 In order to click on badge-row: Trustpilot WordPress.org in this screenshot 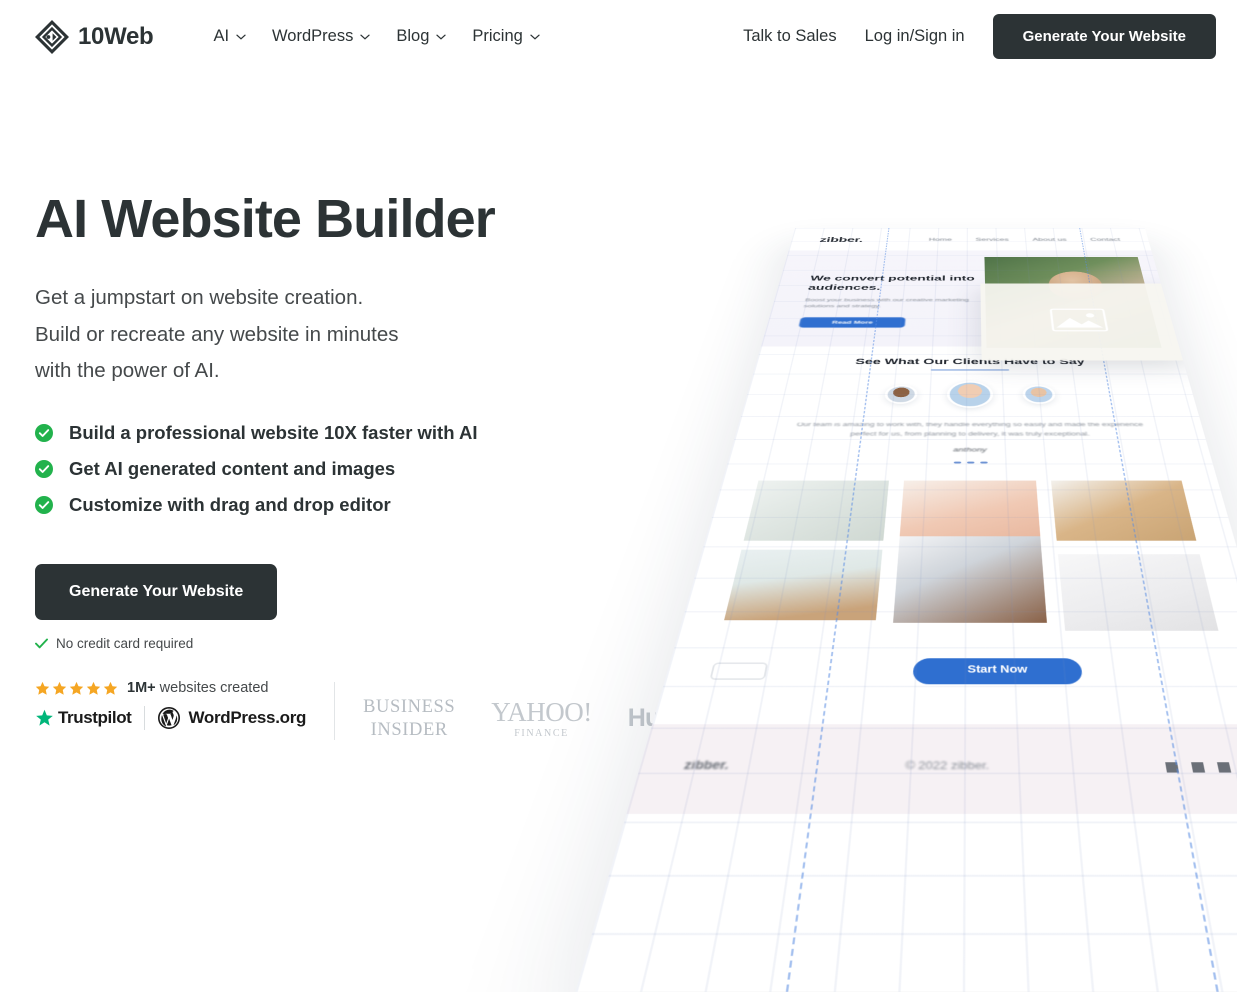, I will do `click(170, 718)`.